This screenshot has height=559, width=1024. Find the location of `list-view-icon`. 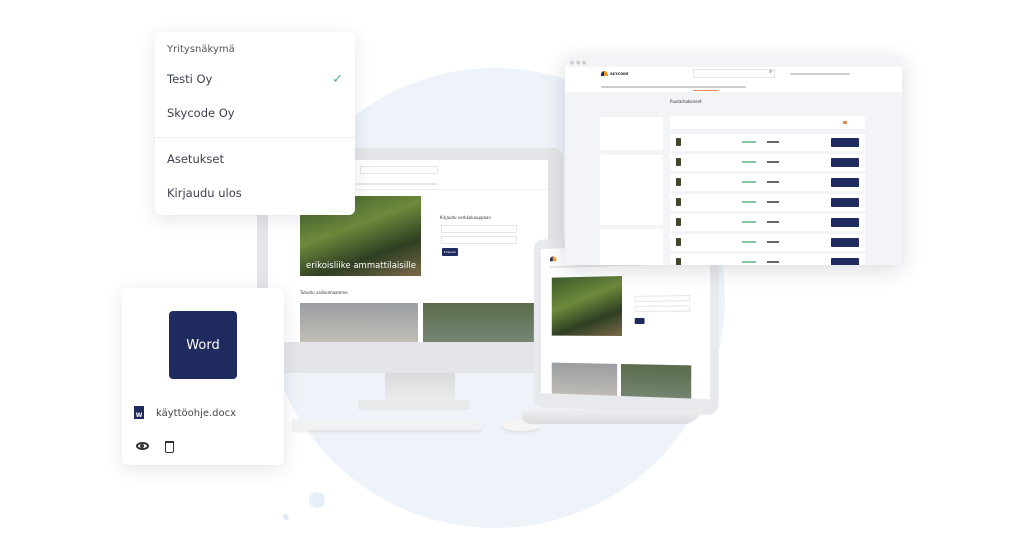

list-view-icon is located at coordinates (845, 122).